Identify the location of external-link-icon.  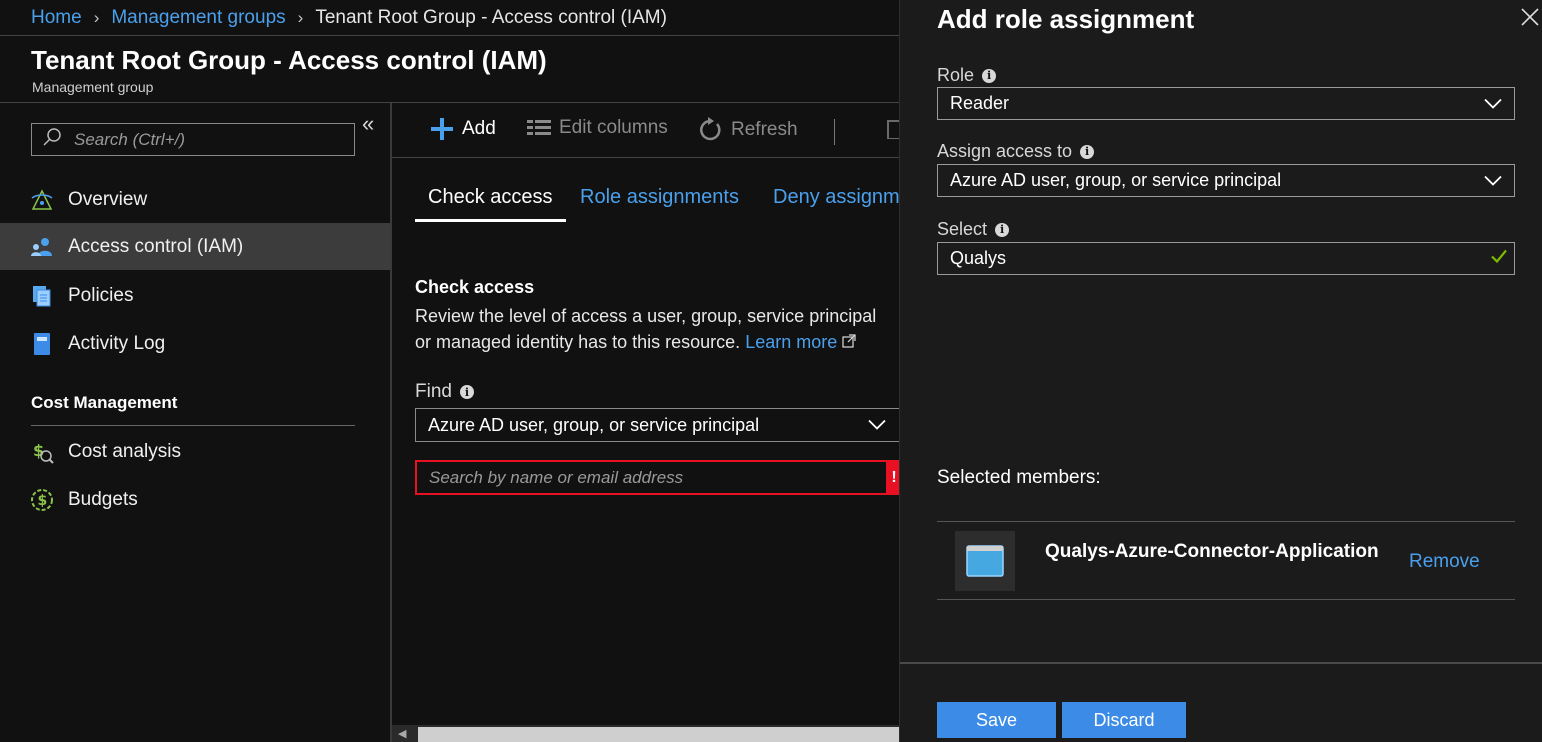
(849, 342).